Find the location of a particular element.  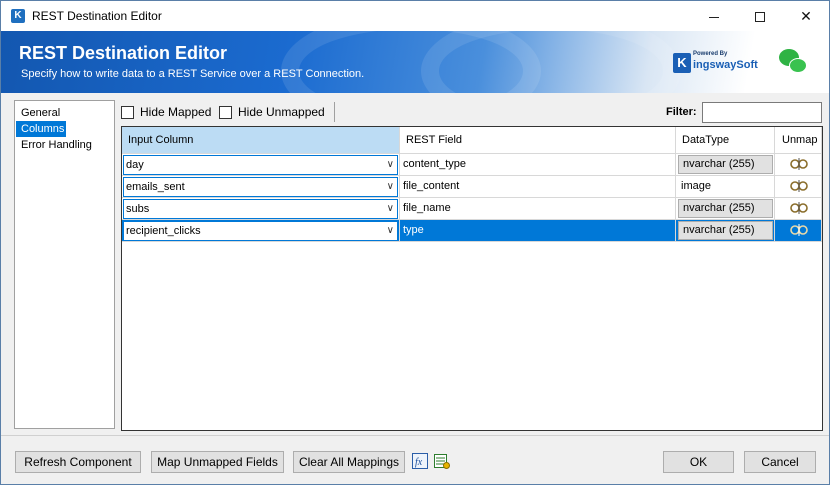

rest-field-cell: file_name is located at coordinates (538, 209).